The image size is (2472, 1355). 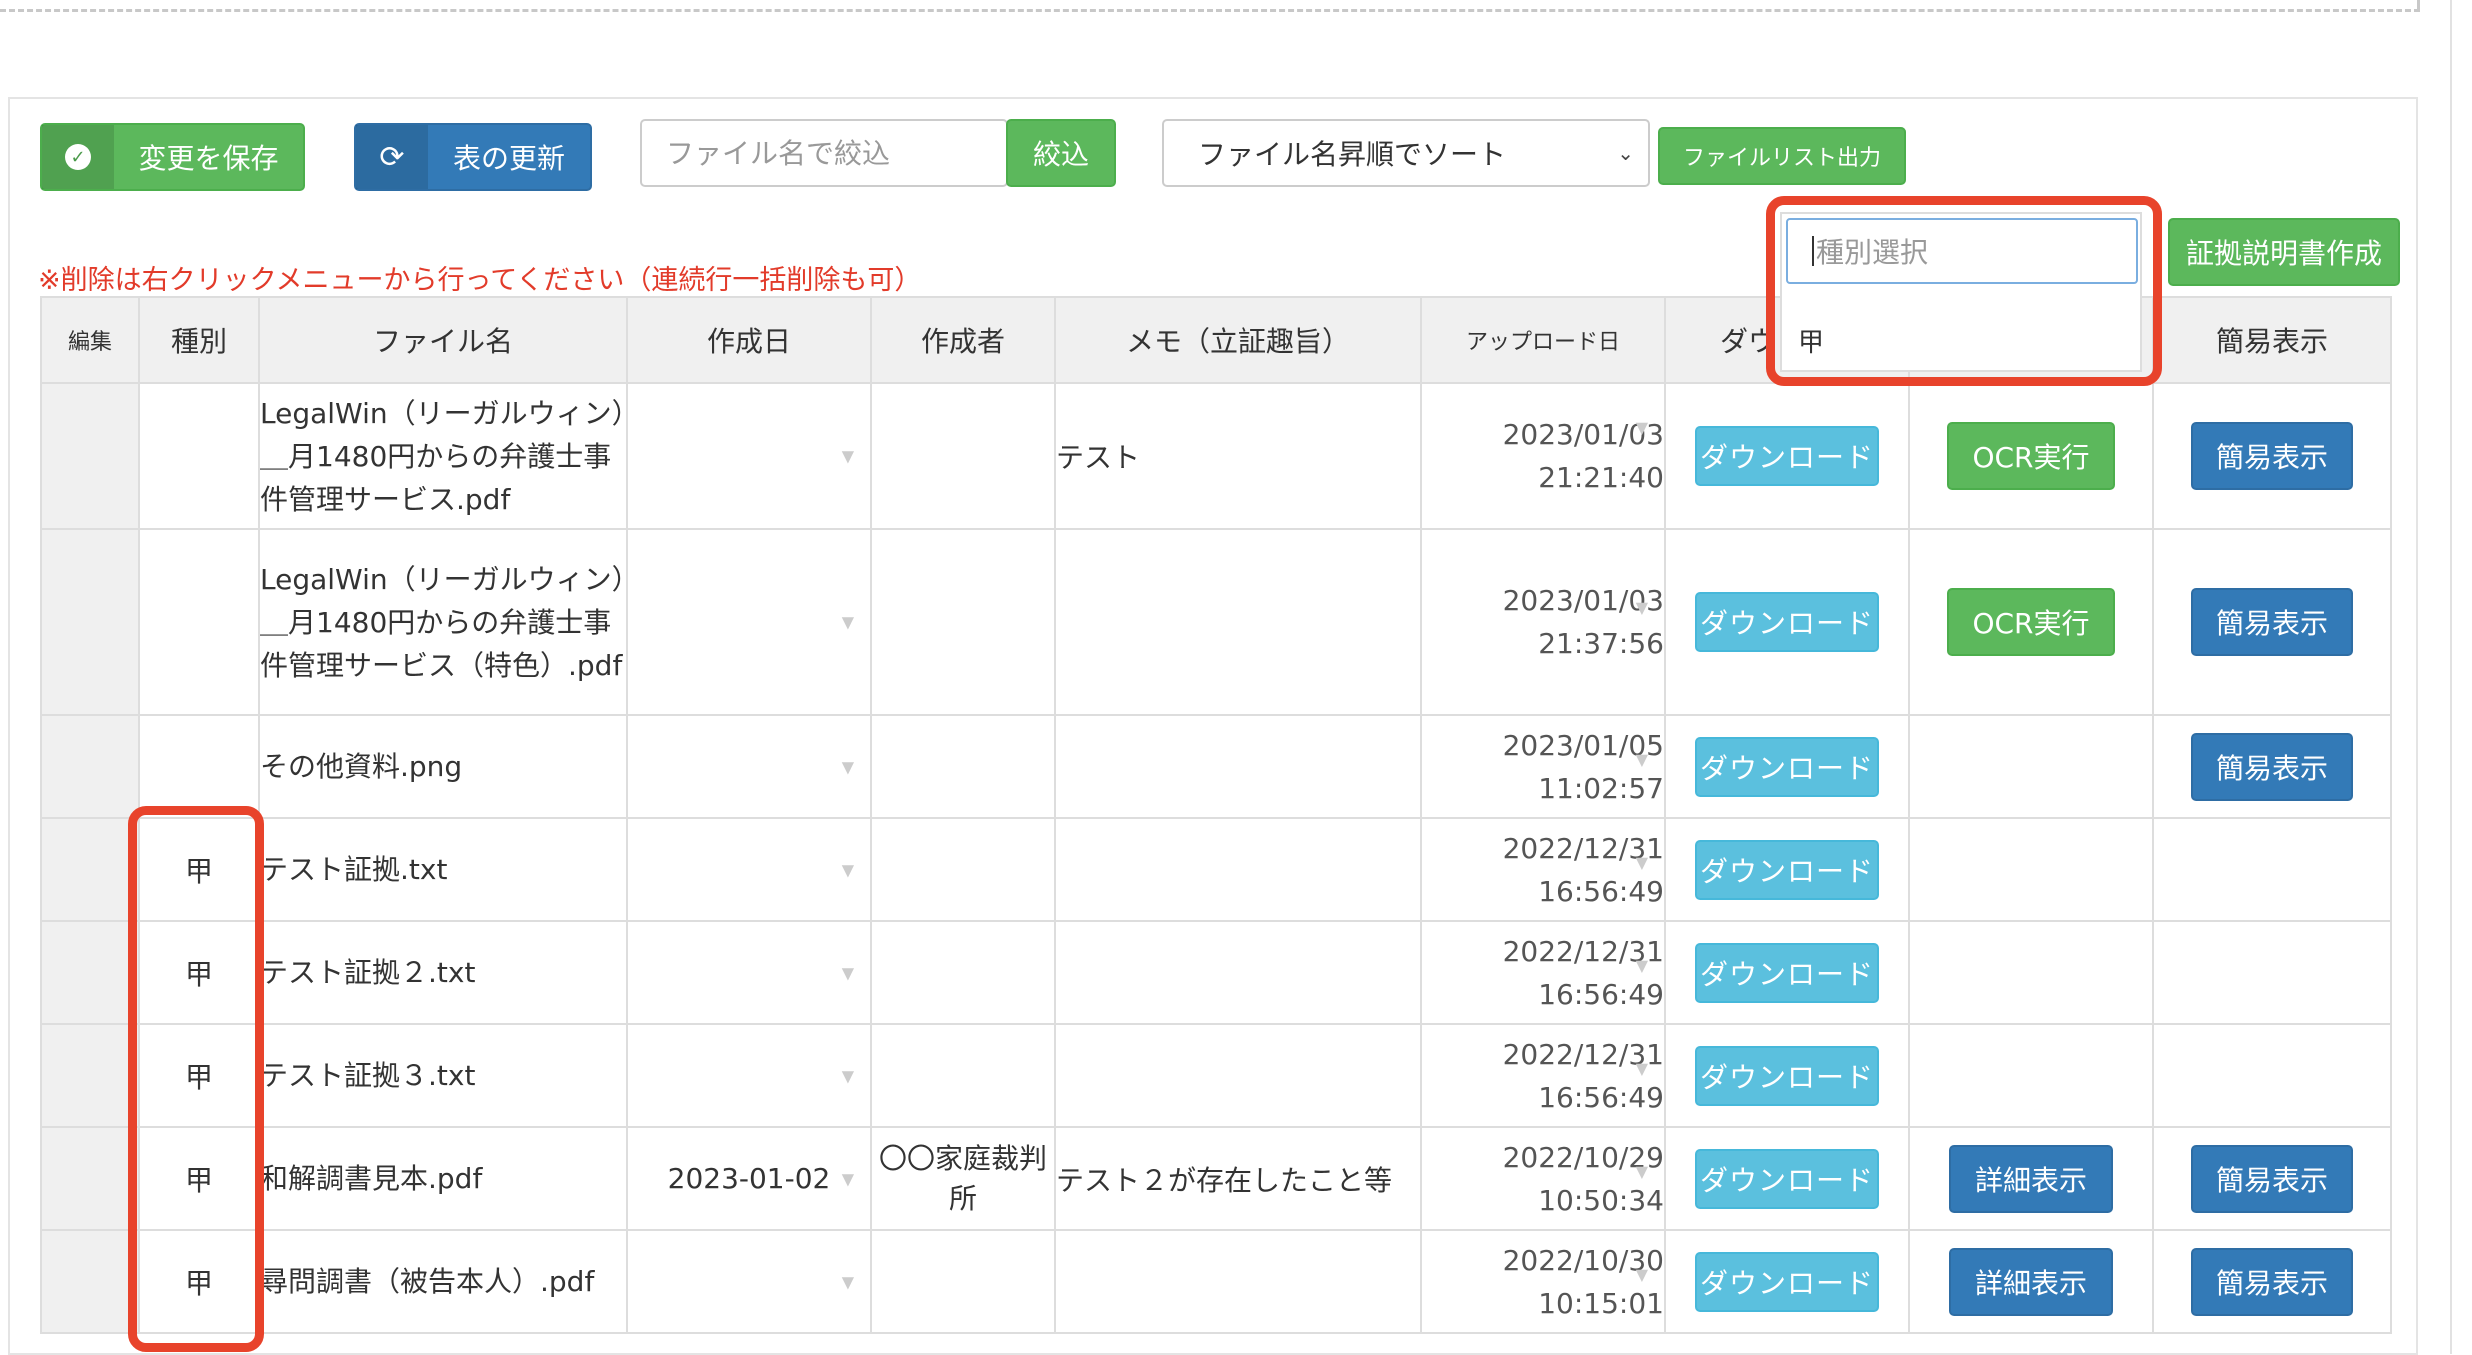 What do you see at coordinates (443, 1281) in the screenshot?
I see `filename-cell: 尋問調書（被告本人）.pdf` at bounding box center [443, 1281].